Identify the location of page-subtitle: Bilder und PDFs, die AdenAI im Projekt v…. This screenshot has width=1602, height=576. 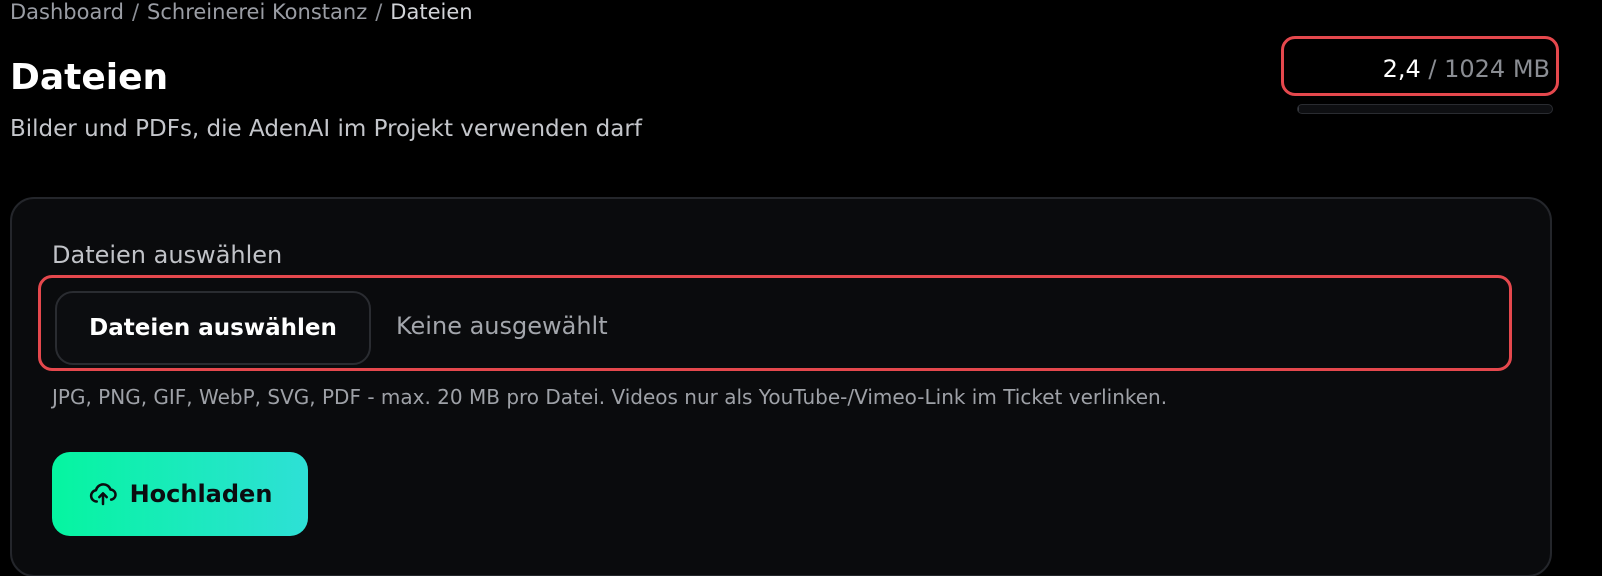
(326, 129).